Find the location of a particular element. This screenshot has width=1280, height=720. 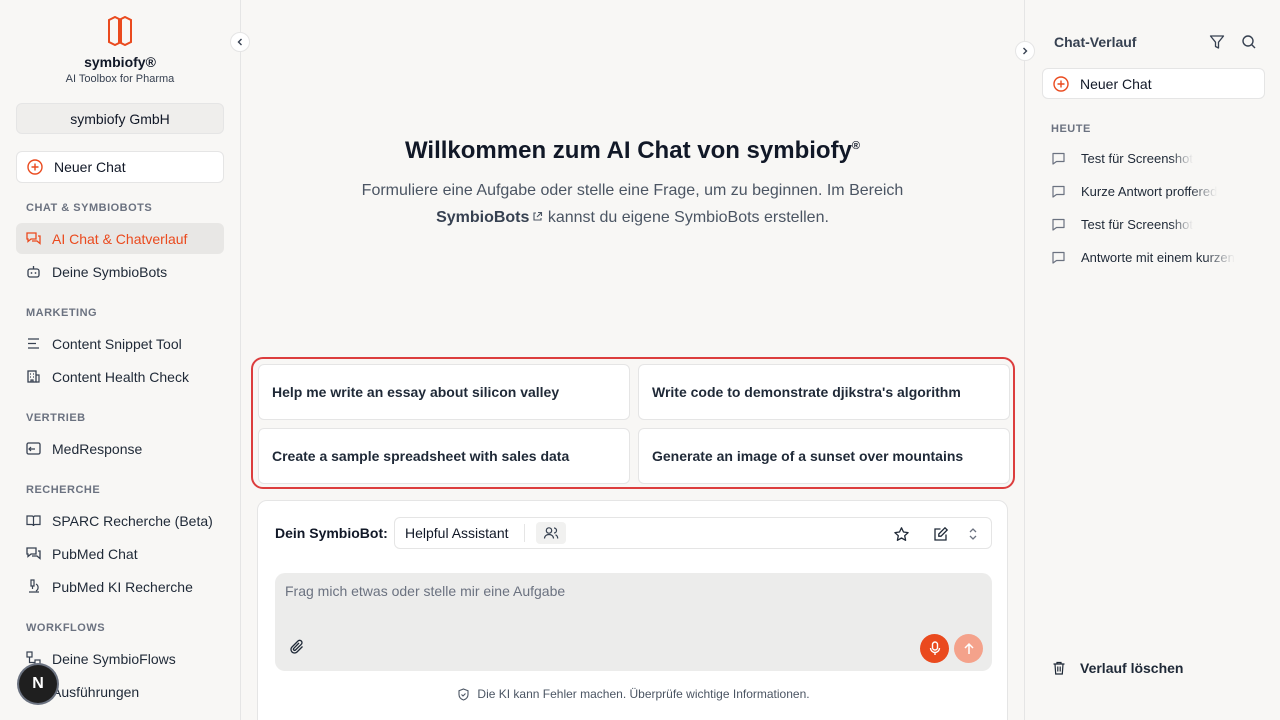

search-icon is located at coordinates (1249, 42).